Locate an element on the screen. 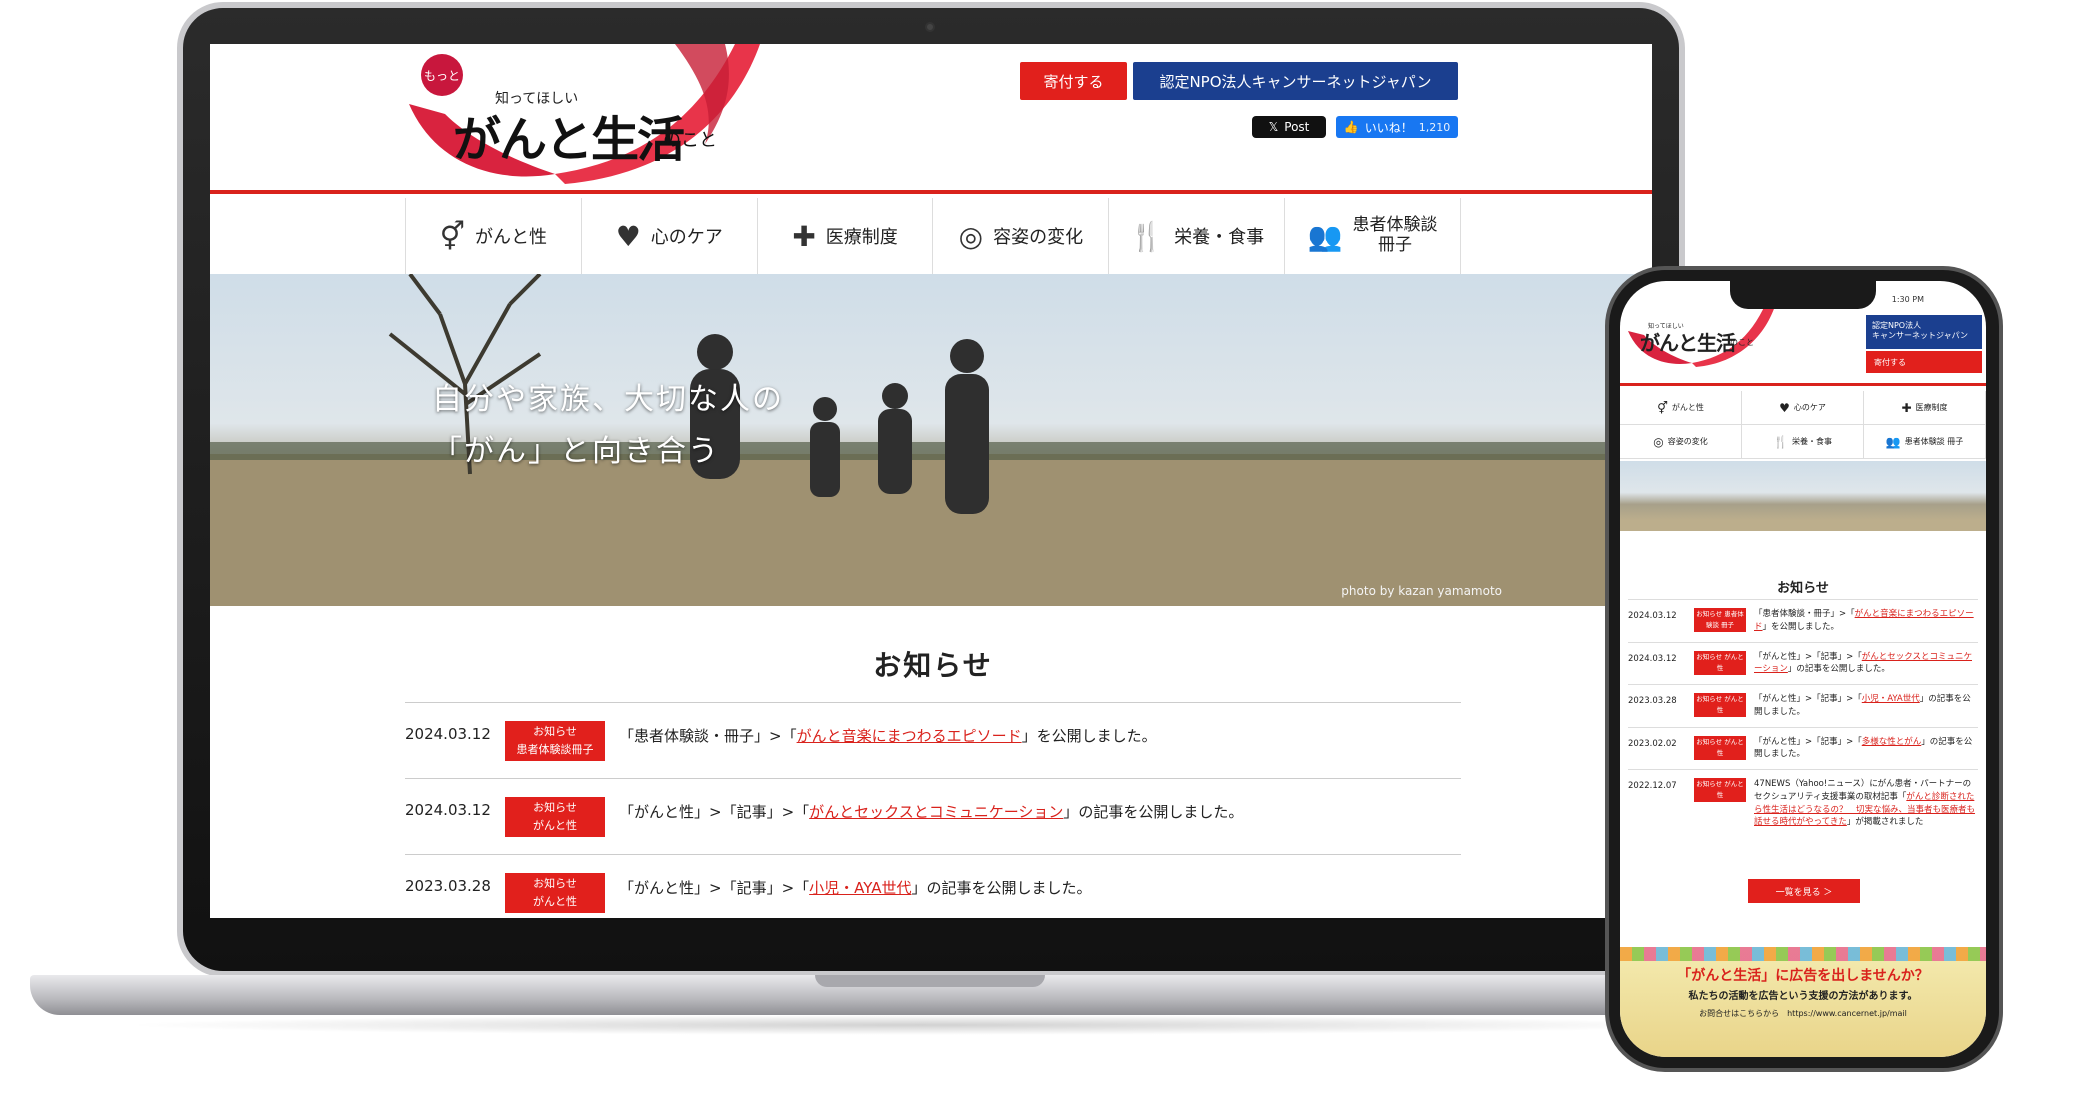 This screenshot has width=2090, height=1100. news-badge: お知らせ 患者体験談冊子 is located at coordinates (555, 741).